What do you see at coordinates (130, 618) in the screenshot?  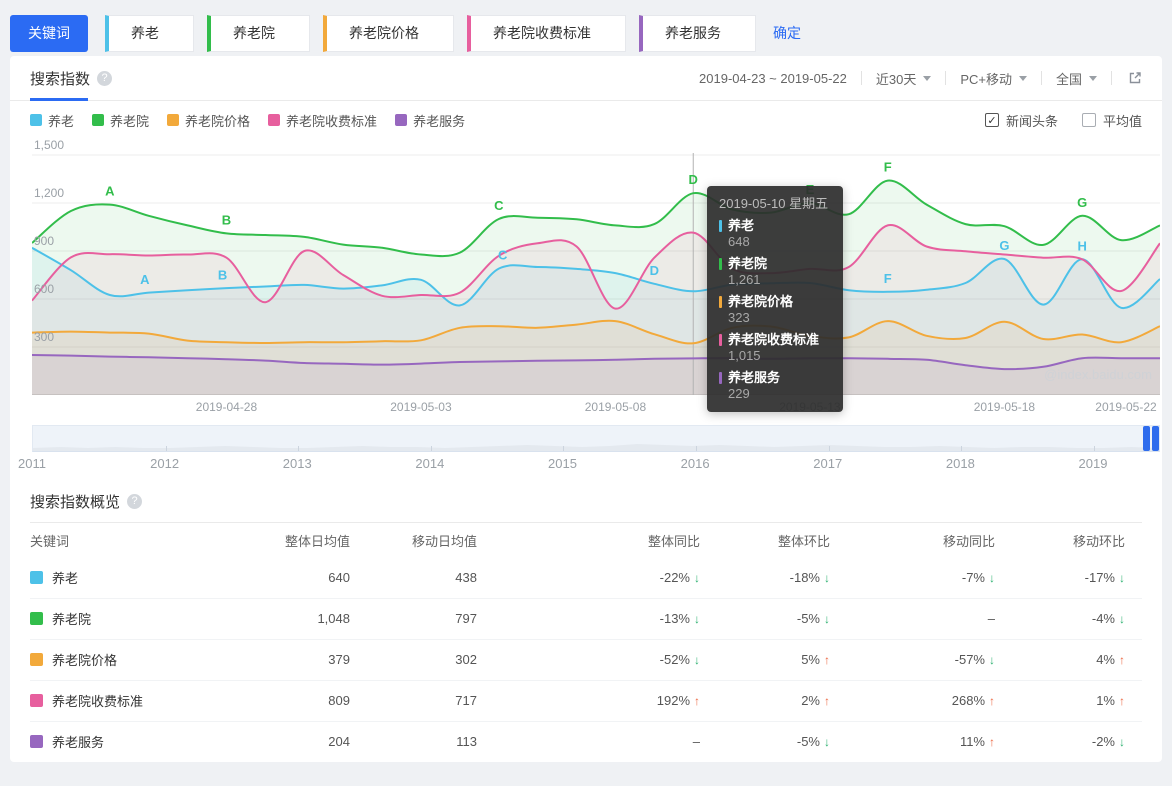 I see `keyword-cell: 养老院` at bounding box center [130, 618].